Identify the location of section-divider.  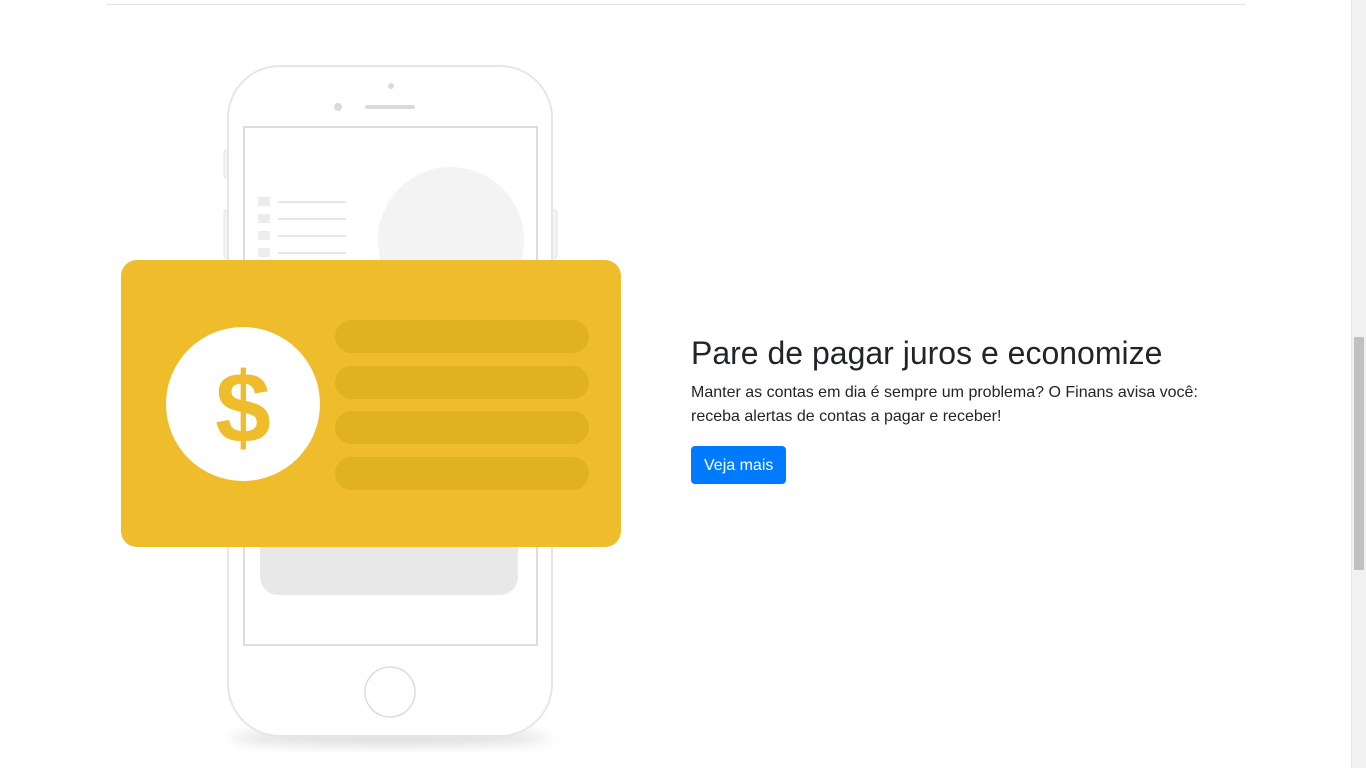
(676, 4).